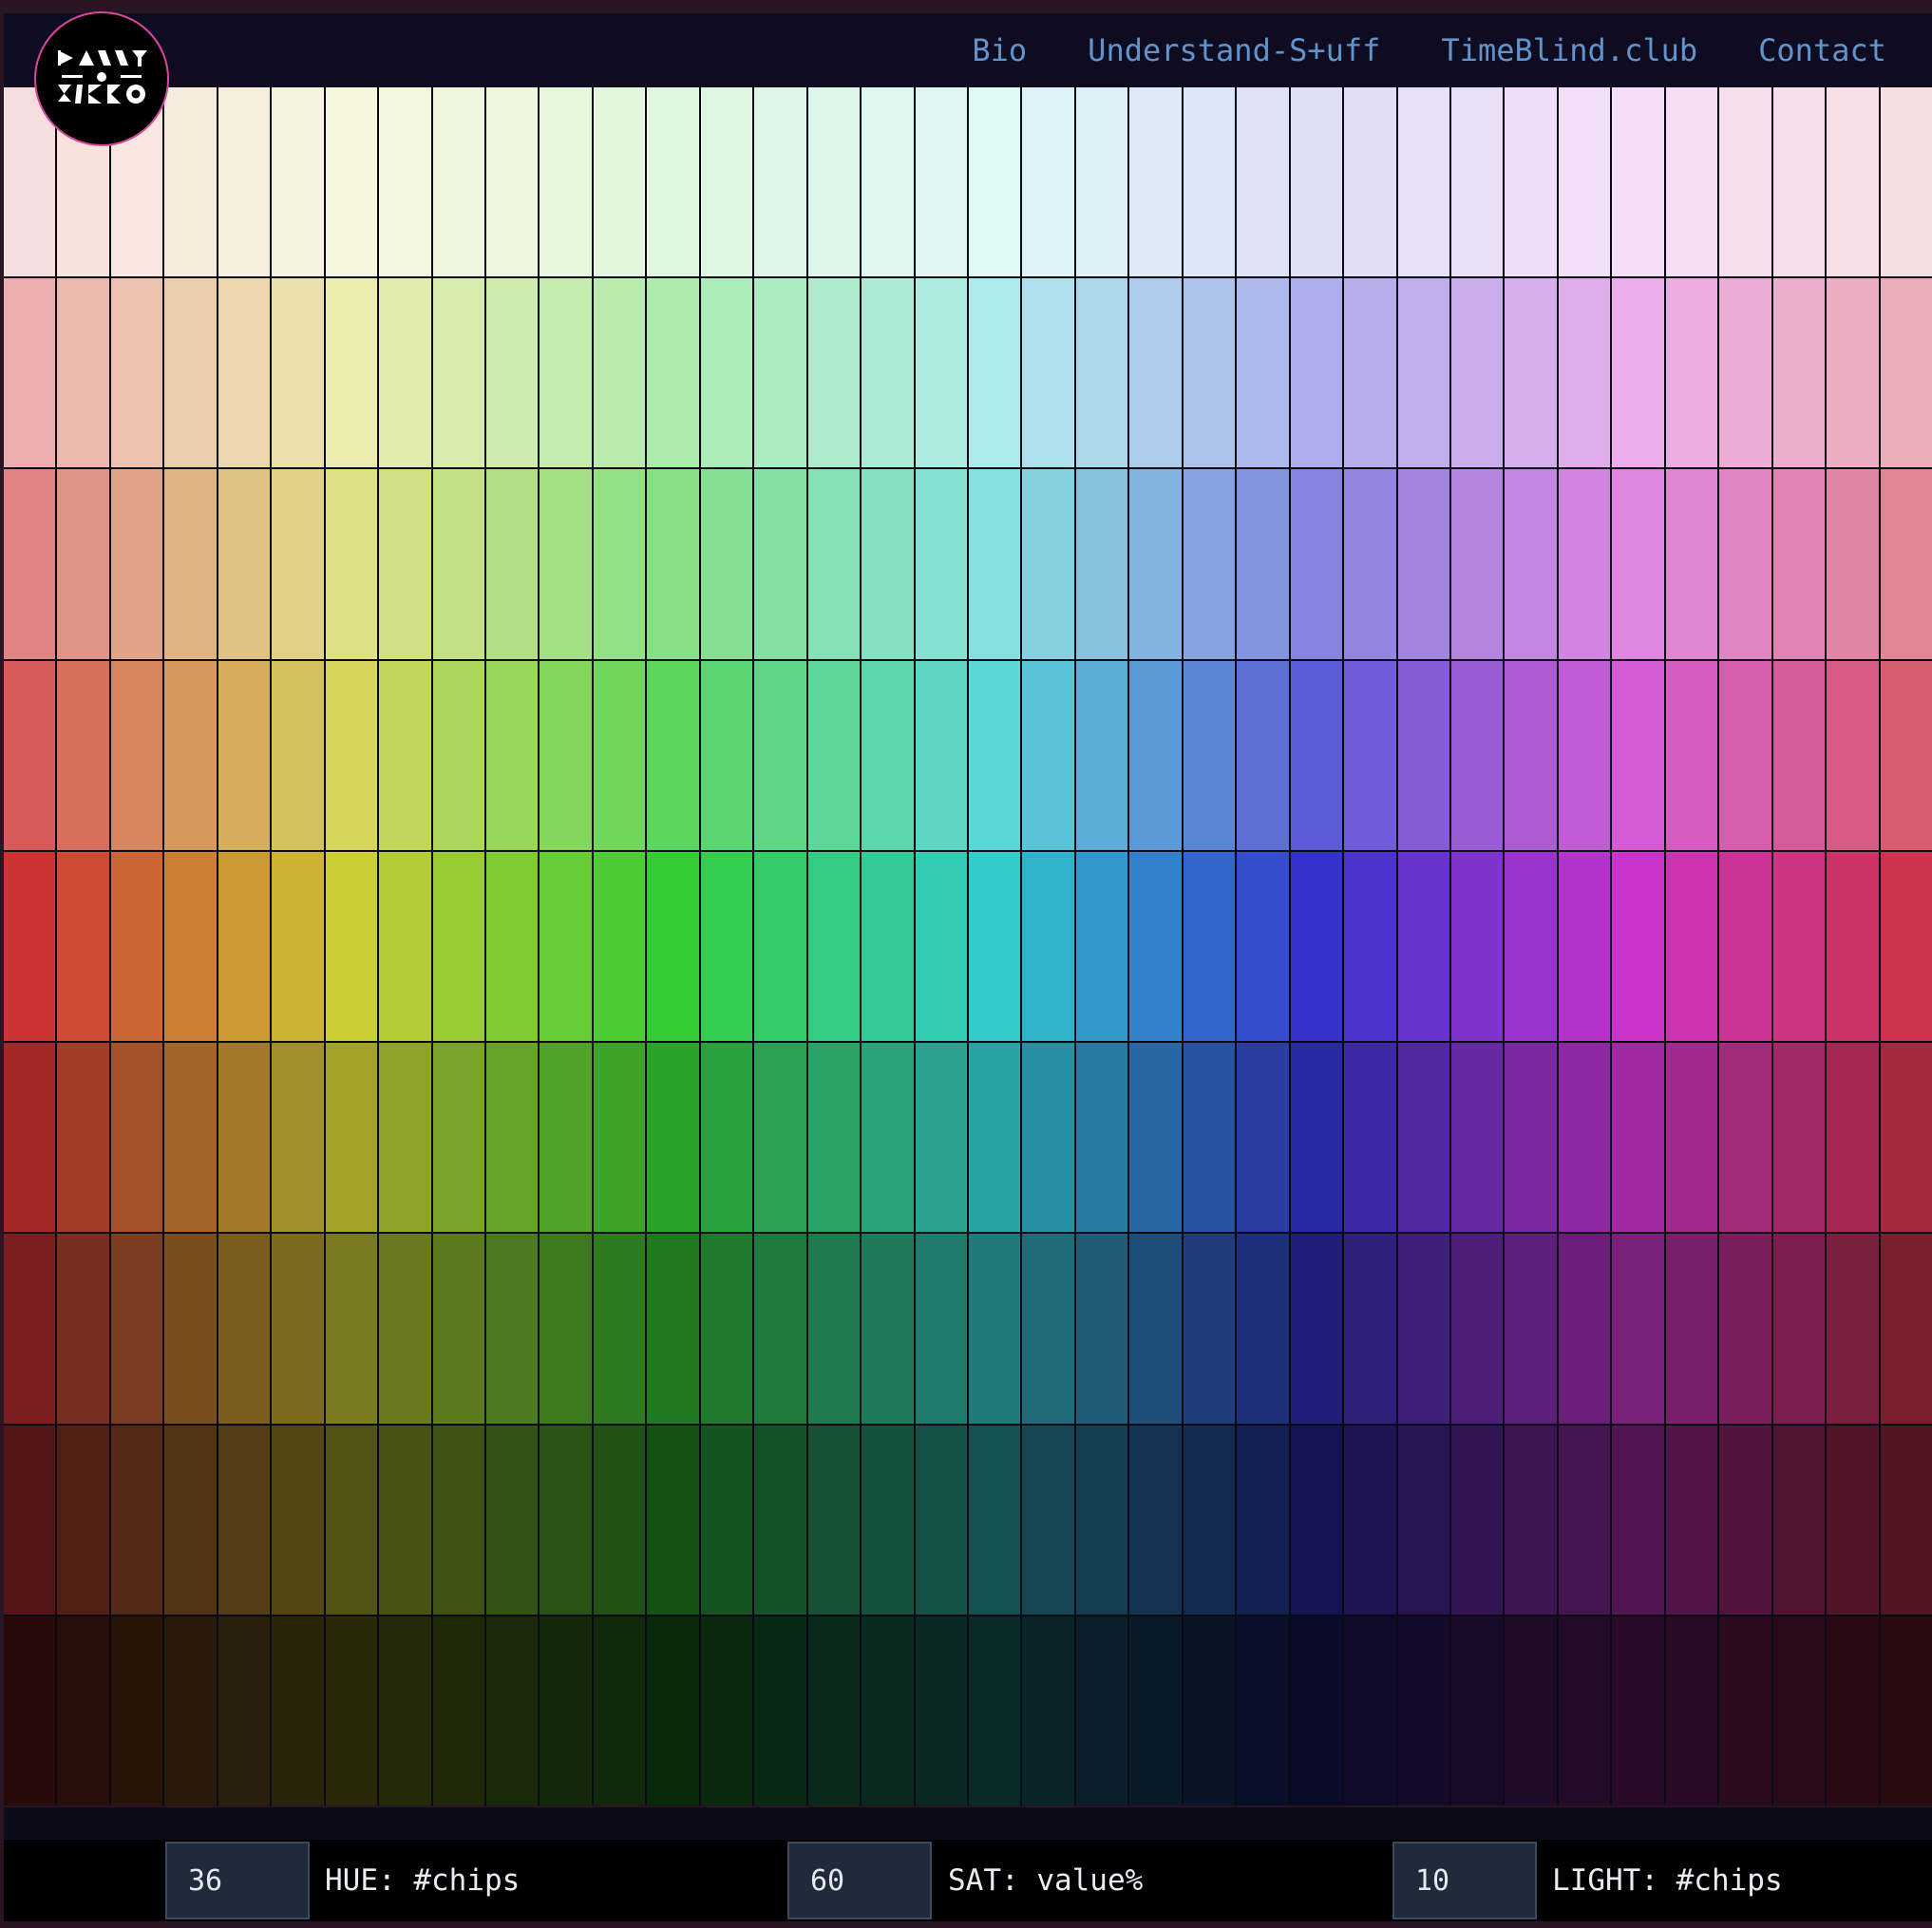 The image size is (1932, 1928). I want to click on lightness-input, so click(1464, 1880).